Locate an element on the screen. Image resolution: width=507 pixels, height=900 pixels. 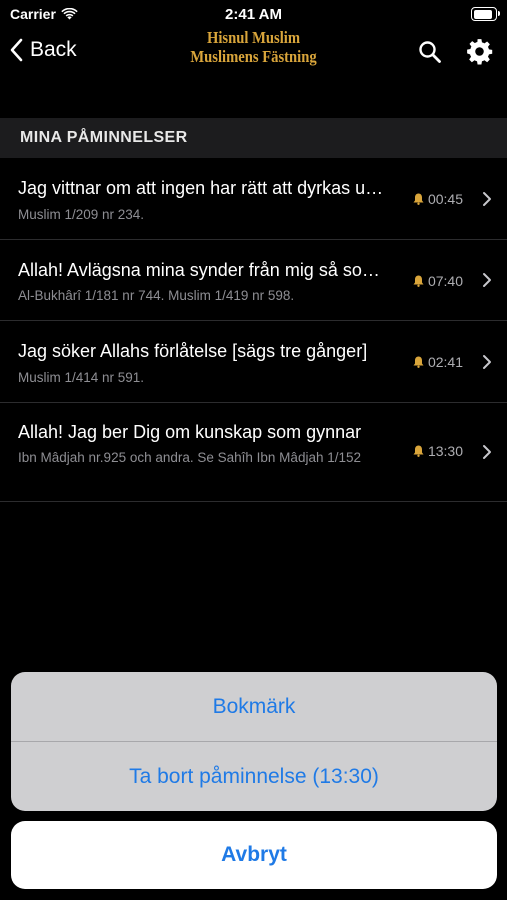
navigation-bar: Back Hisnul Muslim Muslimens Fästning is located at coordinates (253, 54).